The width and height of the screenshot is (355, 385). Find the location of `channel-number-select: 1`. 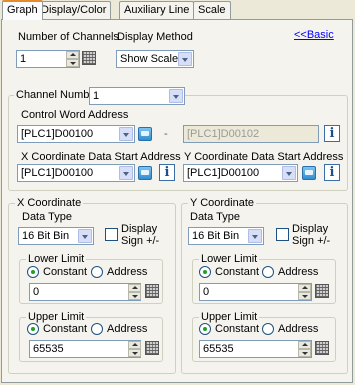

channel-number-select: 1 is located at coordinates (137, 96).